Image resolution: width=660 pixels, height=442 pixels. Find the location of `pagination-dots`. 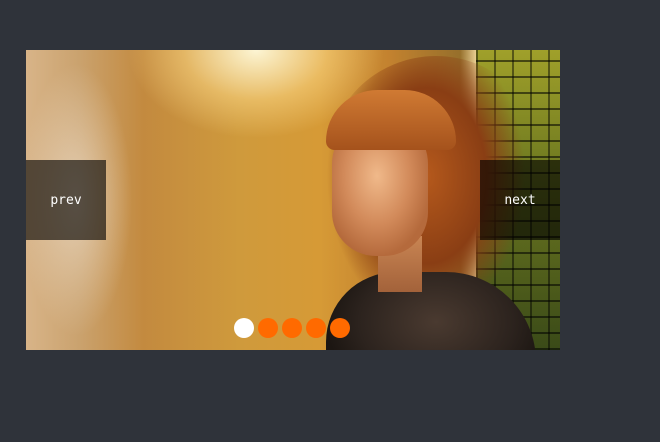

pagination-dots is located at coordinates (292, 328).